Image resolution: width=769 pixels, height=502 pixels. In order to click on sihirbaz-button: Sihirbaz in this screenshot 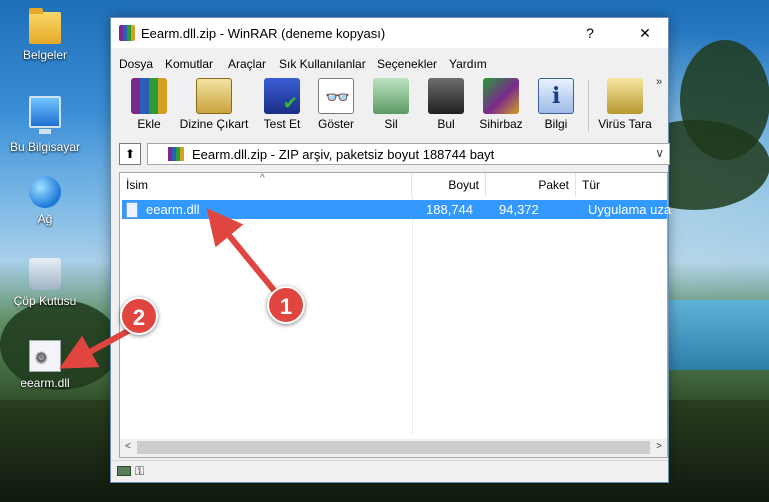, I will do `click(501, 106)`.